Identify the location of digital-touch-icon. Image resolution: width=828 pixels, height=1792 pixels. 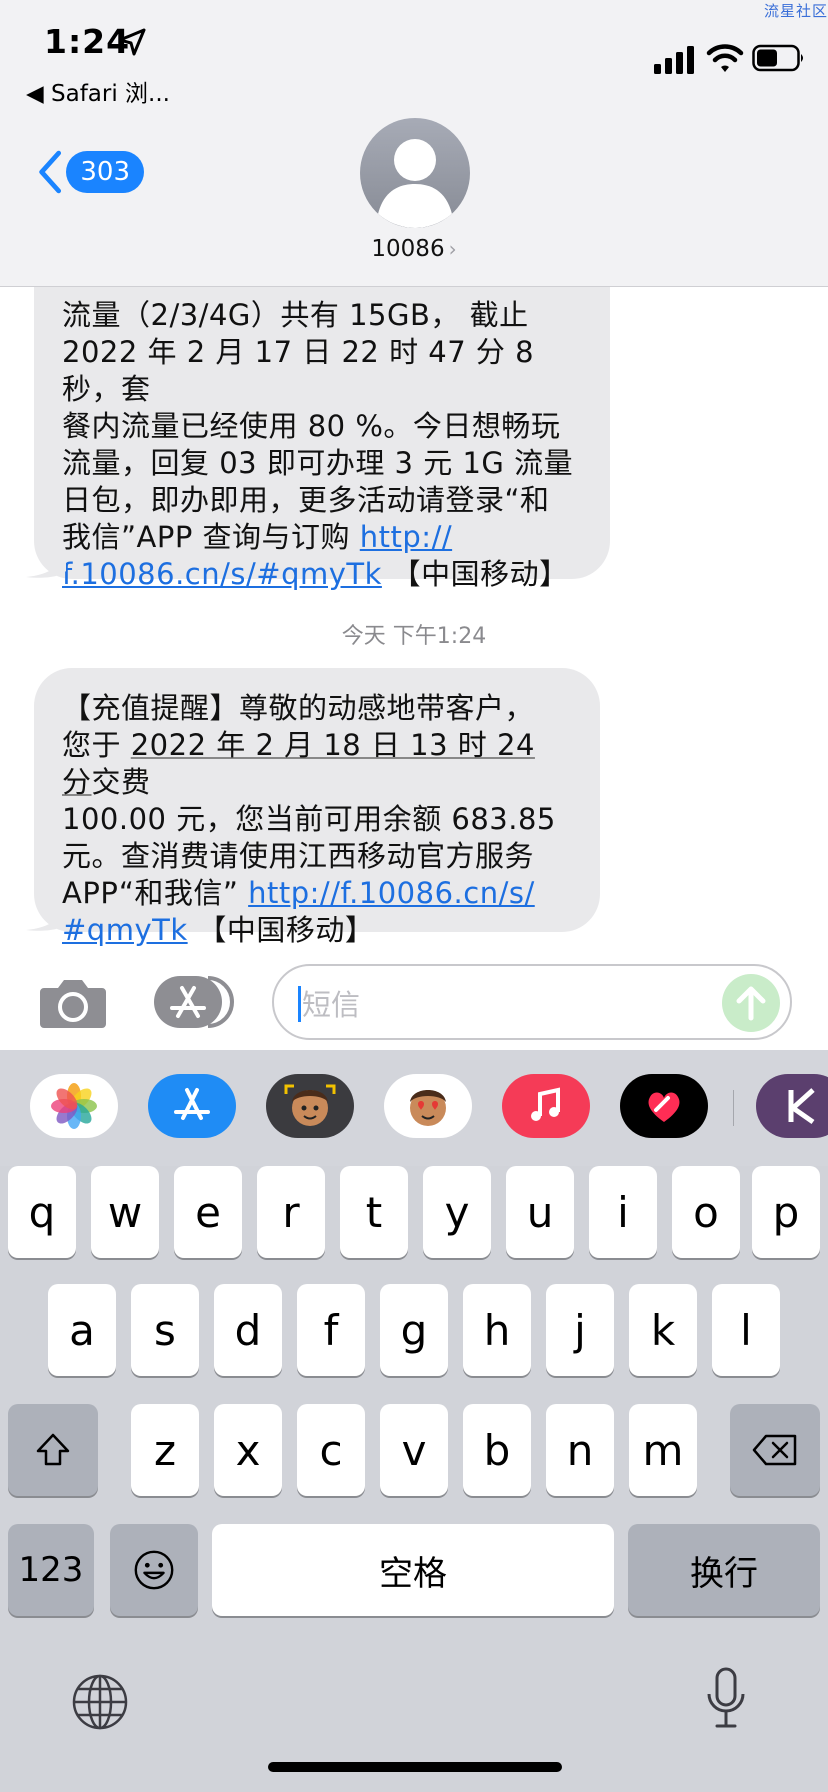
(664, 1106).